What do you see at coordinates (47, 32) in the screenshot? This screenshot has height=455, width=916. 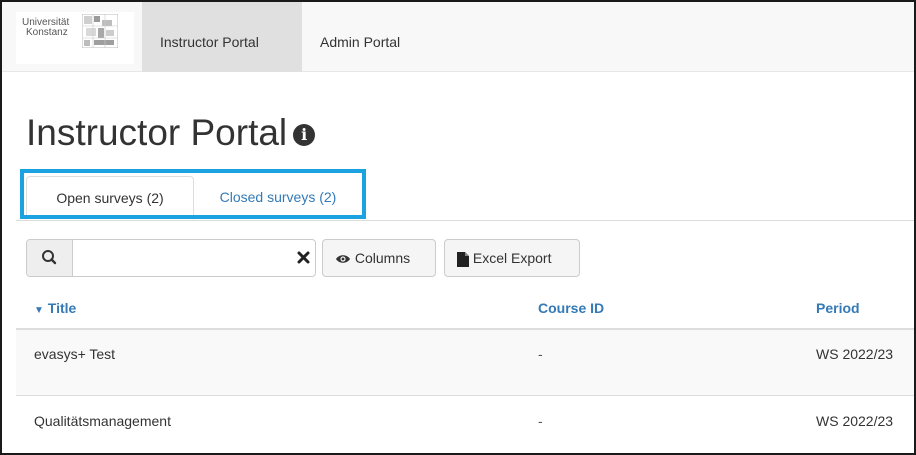 I see `logo-line-2: Konstanz` at bounding box center [47, 32].